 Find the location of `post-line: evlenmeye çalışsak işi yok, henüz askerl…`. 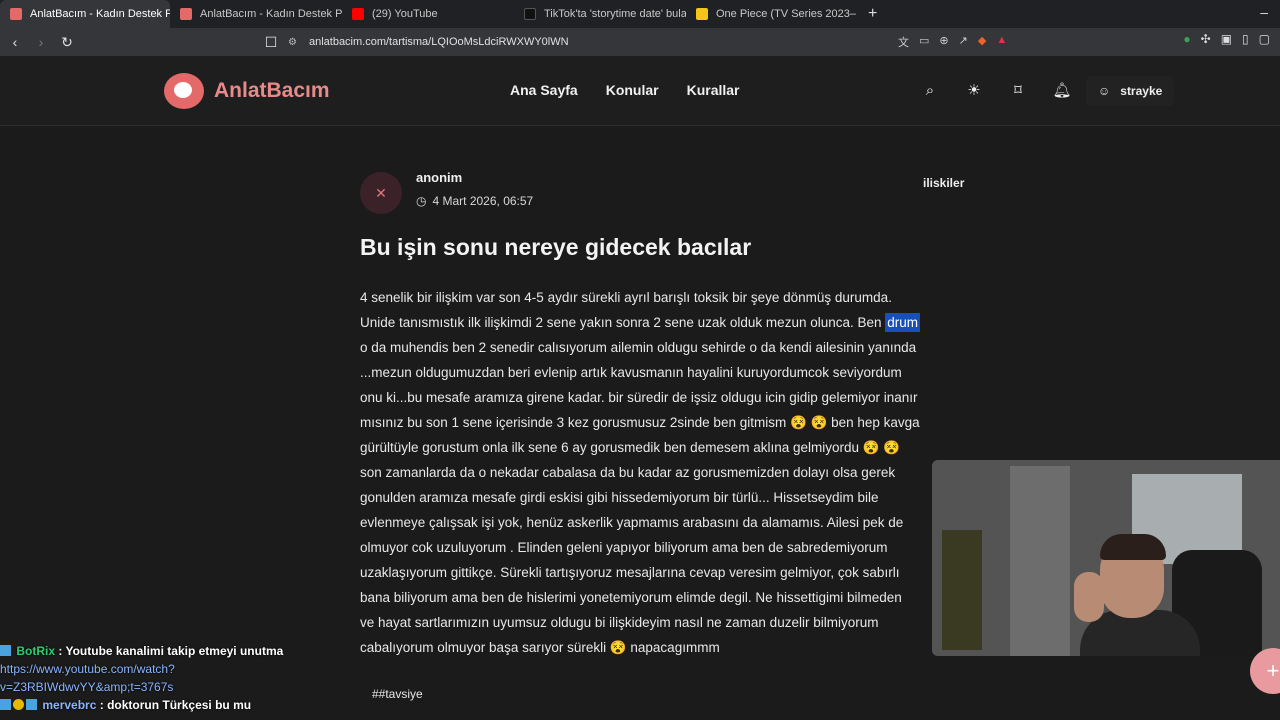

post-line: evlenmeye çalışsak işi yok, henüz askerl… is located at coordinates (632, 522).